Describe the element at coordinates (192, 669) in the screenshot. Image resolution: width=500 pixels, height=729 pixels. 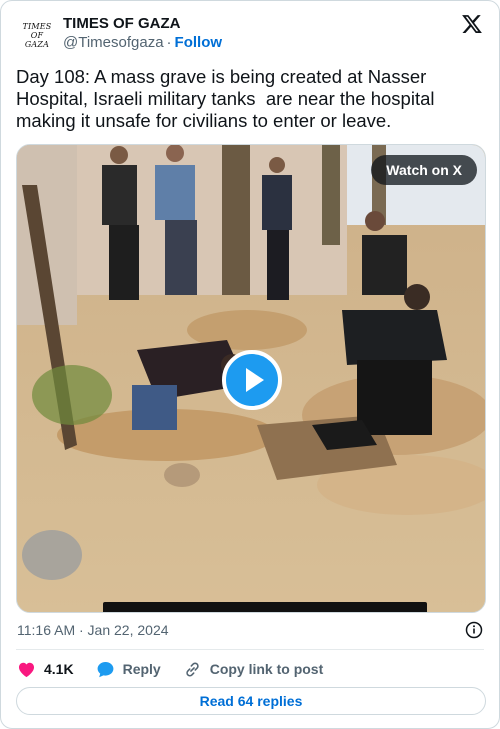
I see `link-icon` at that location.